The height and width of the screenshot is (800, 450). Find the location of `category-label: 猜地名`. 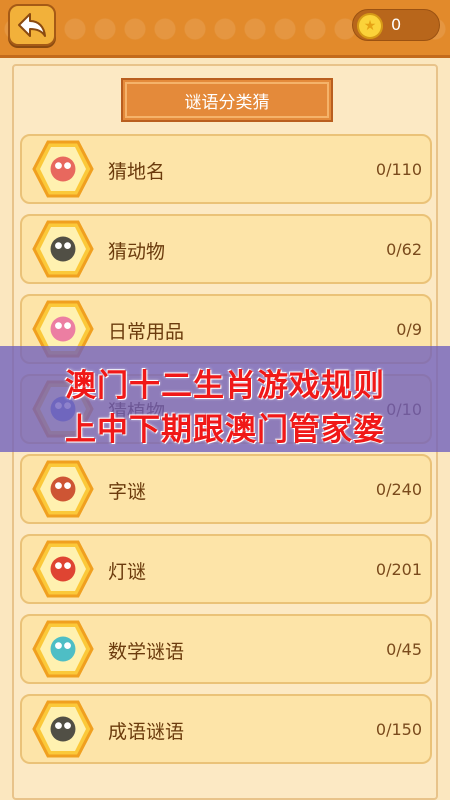

category-label: 猜地名 is located at coordinates (137, 172).